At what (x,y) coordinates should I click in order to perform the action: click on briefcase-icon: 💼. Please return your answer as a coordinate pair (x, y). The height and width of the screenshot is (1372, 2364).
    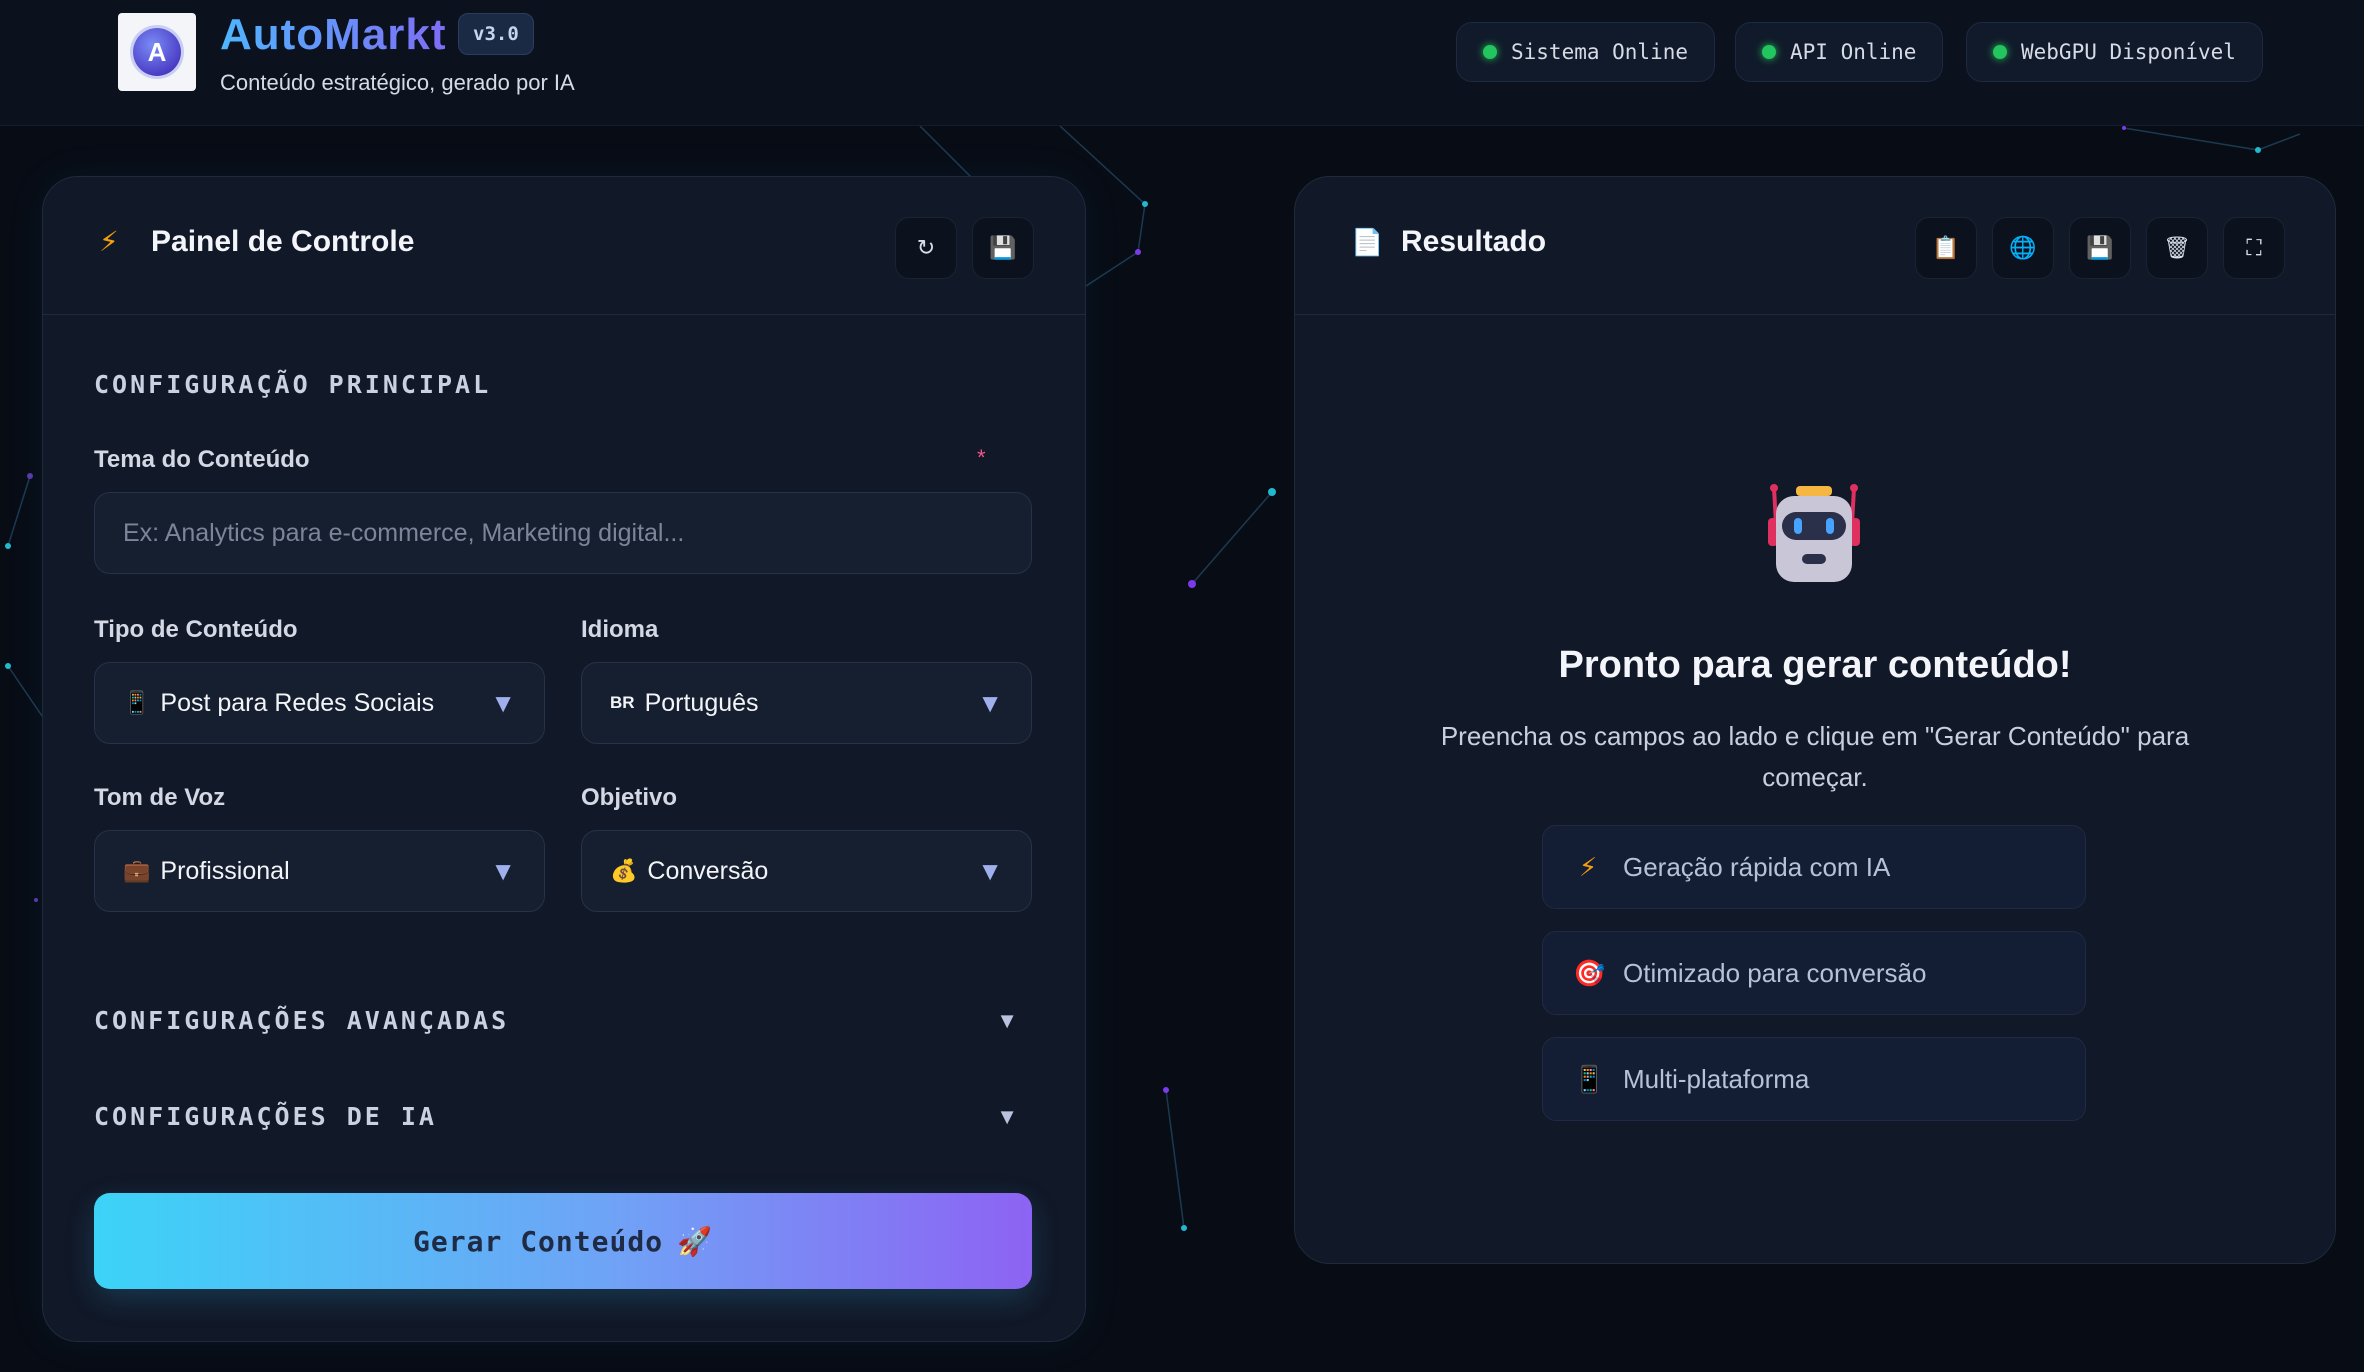
    Looking at the image, I should click on (137, 870).